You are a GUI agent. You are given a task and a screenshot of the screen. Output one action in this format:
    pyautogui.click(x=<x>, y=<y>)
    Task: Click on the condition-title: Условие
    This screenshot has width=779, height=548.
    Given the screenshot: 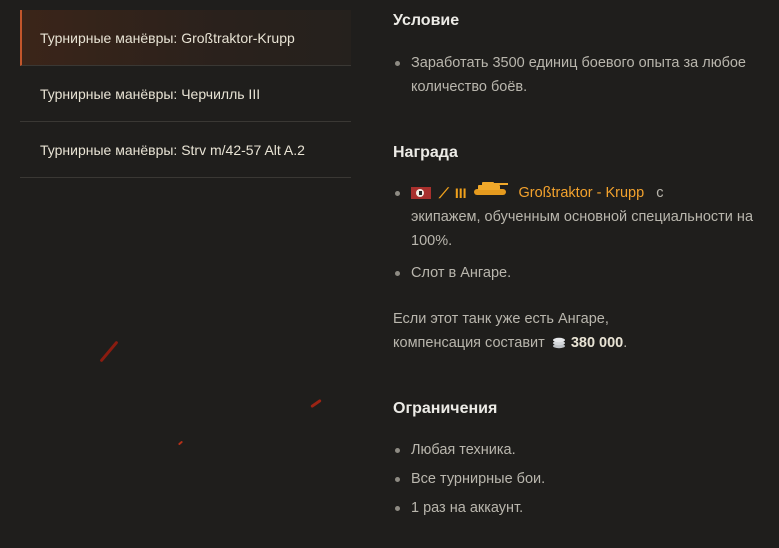 What is the action you would take?
    pyautogui.click(x=426, y=20)
    